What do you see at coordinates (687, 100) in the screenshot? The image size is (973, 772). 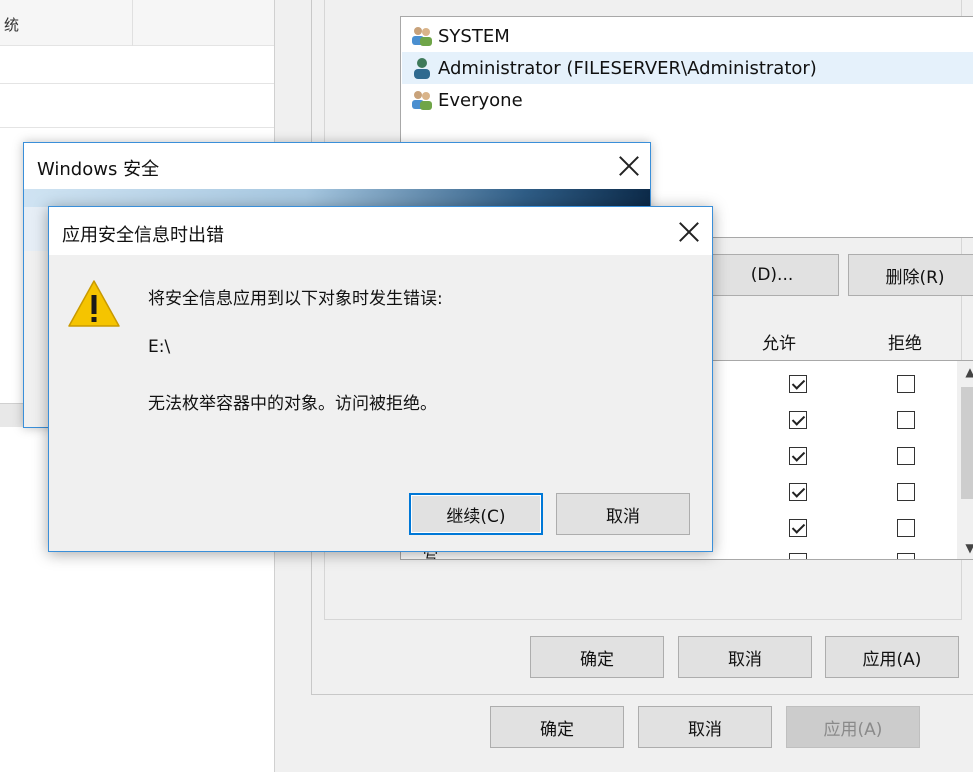 I see `user-row-everyone: Everyone` at bounding box center [687, 100].